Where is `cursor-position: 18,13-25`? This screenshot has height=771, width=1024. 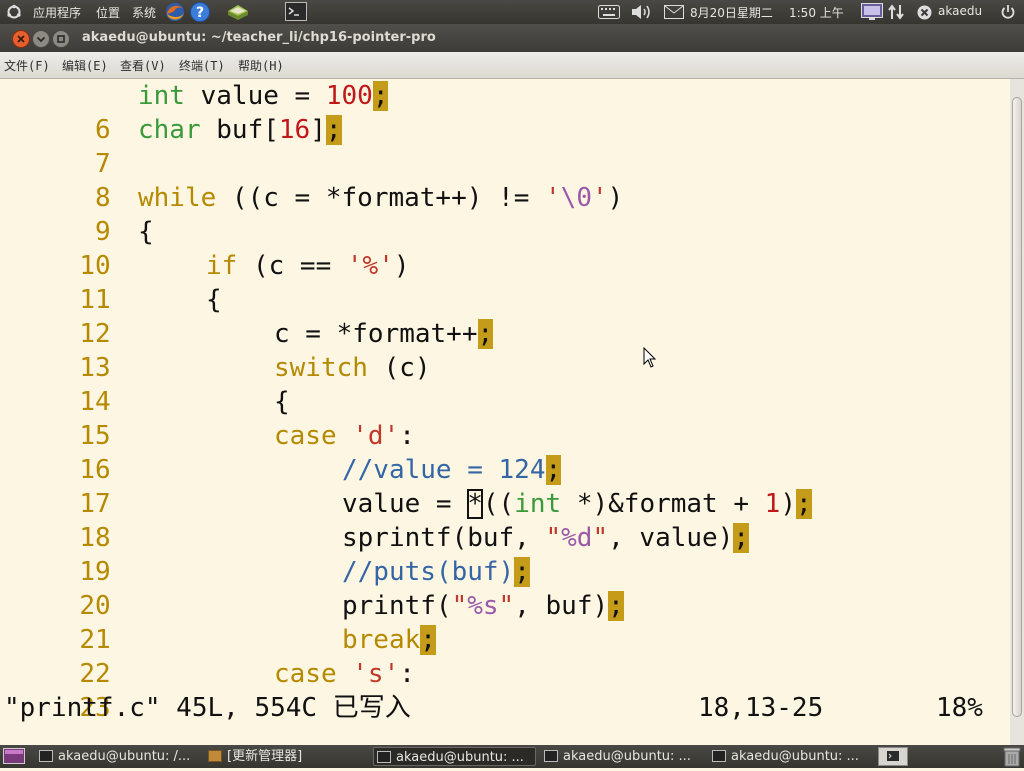 cursor-position: 18,13-25 is located at coordinates (761, 708).